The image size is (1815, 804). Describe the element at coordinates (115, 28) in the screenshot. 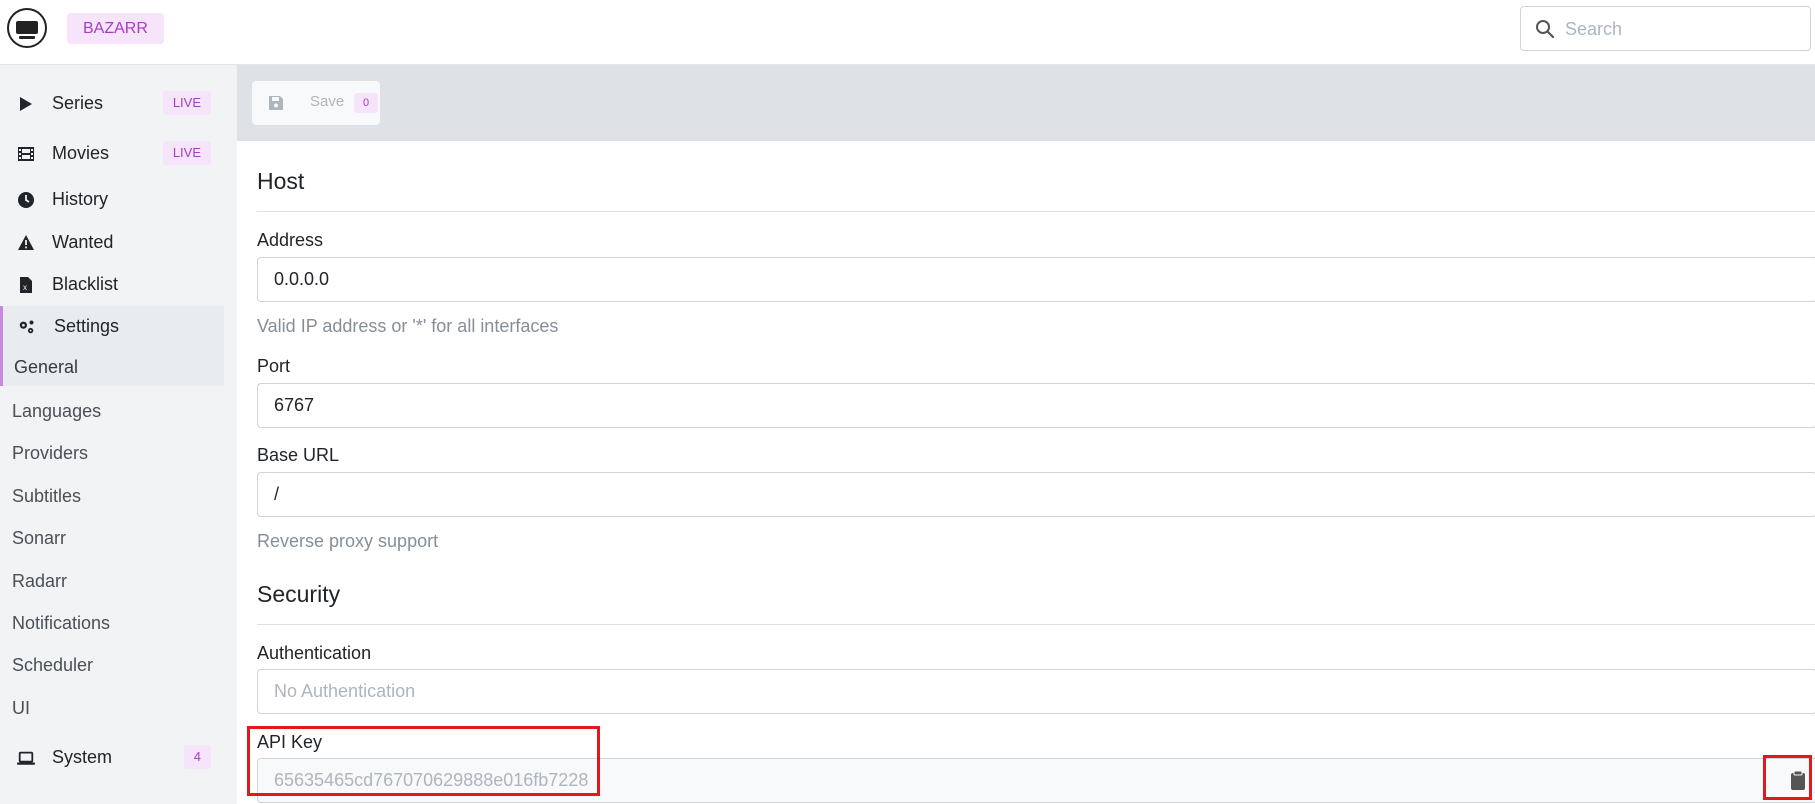

I see `brand-badge: BAZARR` at that location.